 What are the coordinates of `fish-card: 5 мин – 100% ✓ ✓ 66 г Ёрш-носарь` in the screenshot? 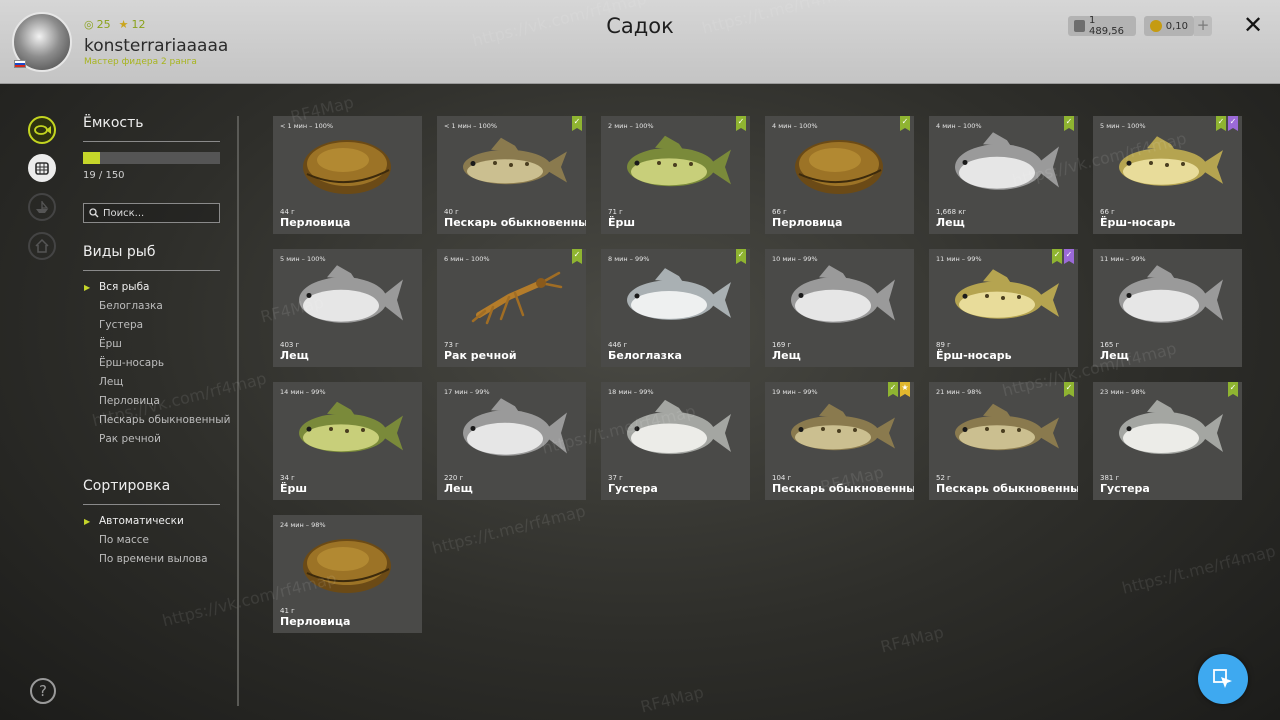 It's located at (1167, 175).